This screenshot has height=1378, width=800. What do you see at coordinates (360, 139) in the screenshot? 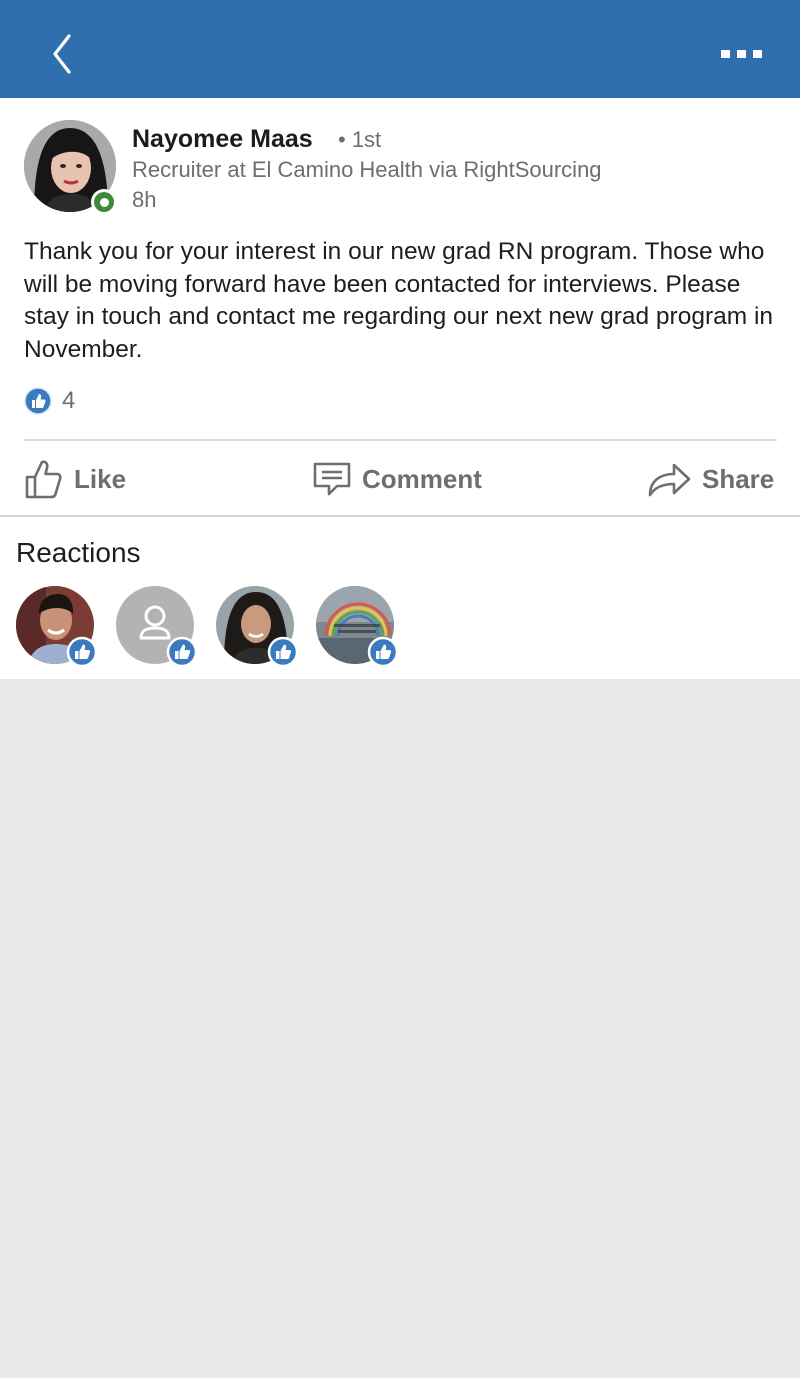
I see `connection-degree: • 1st` at bounding box center [360, 139].